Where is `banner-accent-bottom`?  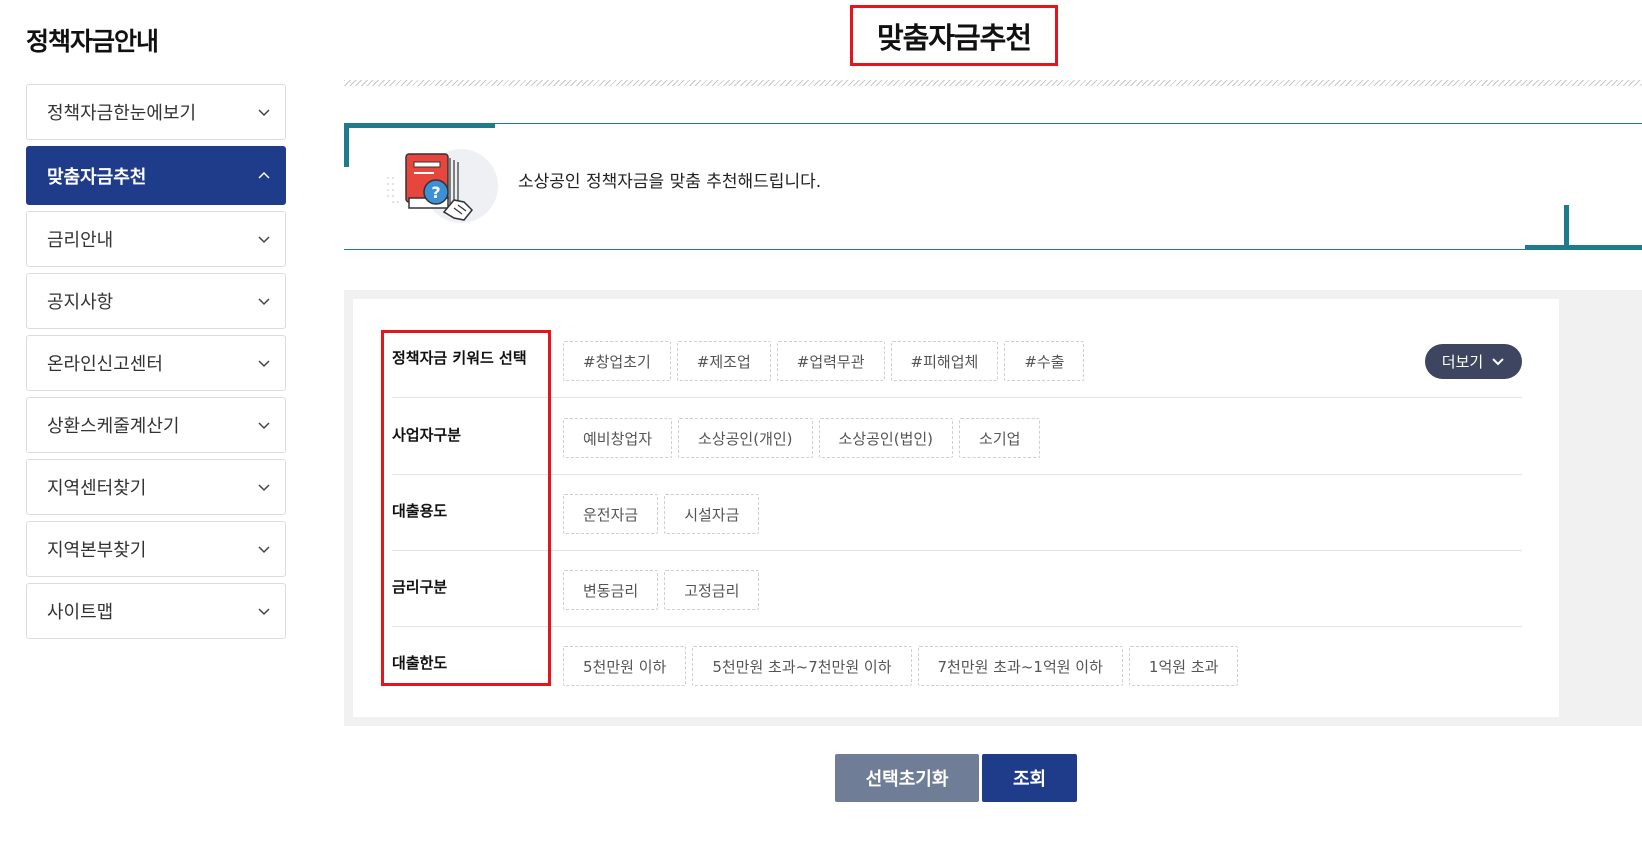
banner-accent-bottom is located at coordinates (1583, 247).